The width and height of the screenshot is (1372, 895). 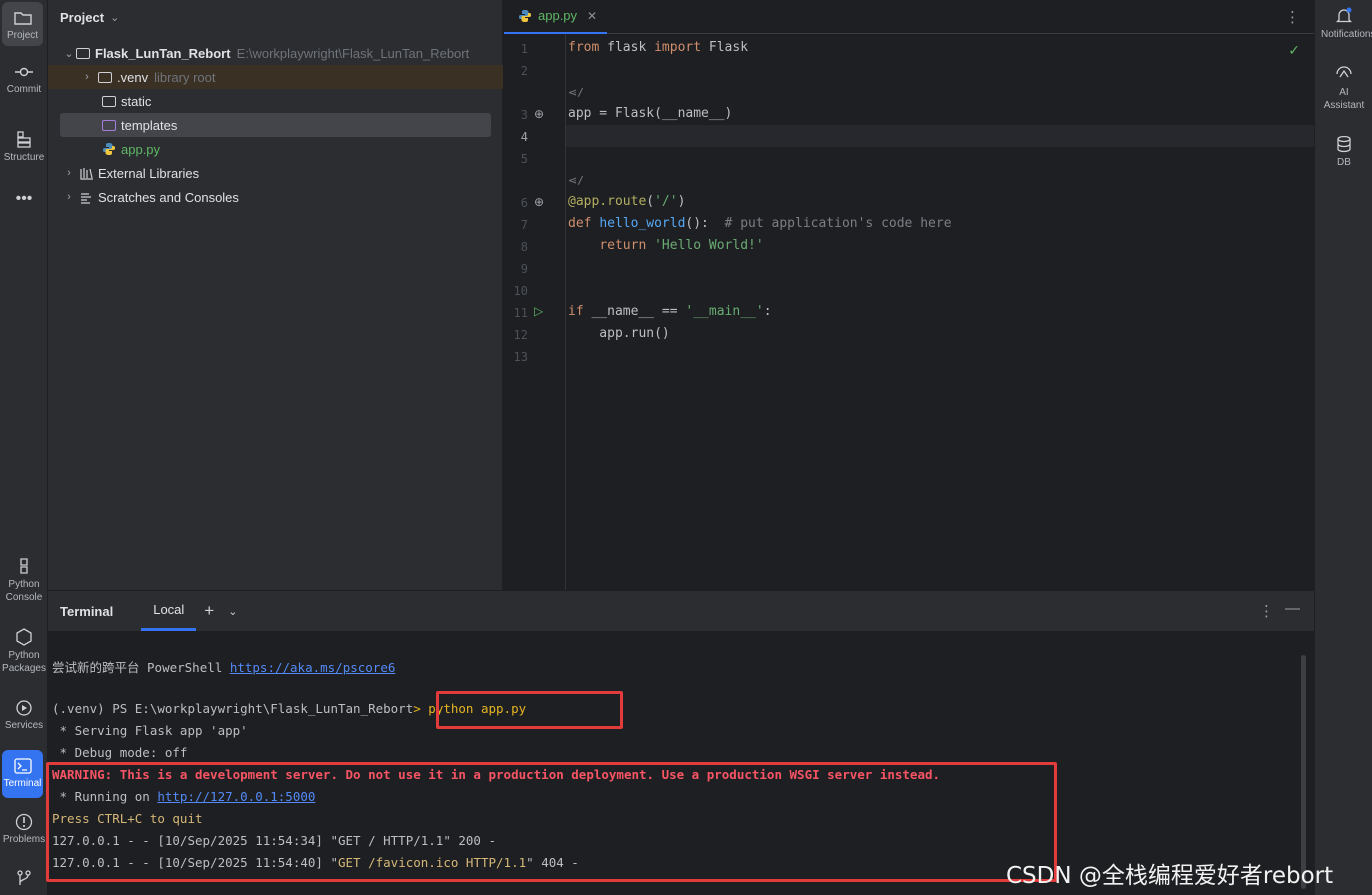 I want to click on tab-label: app.py, so click(x=558, y=15).